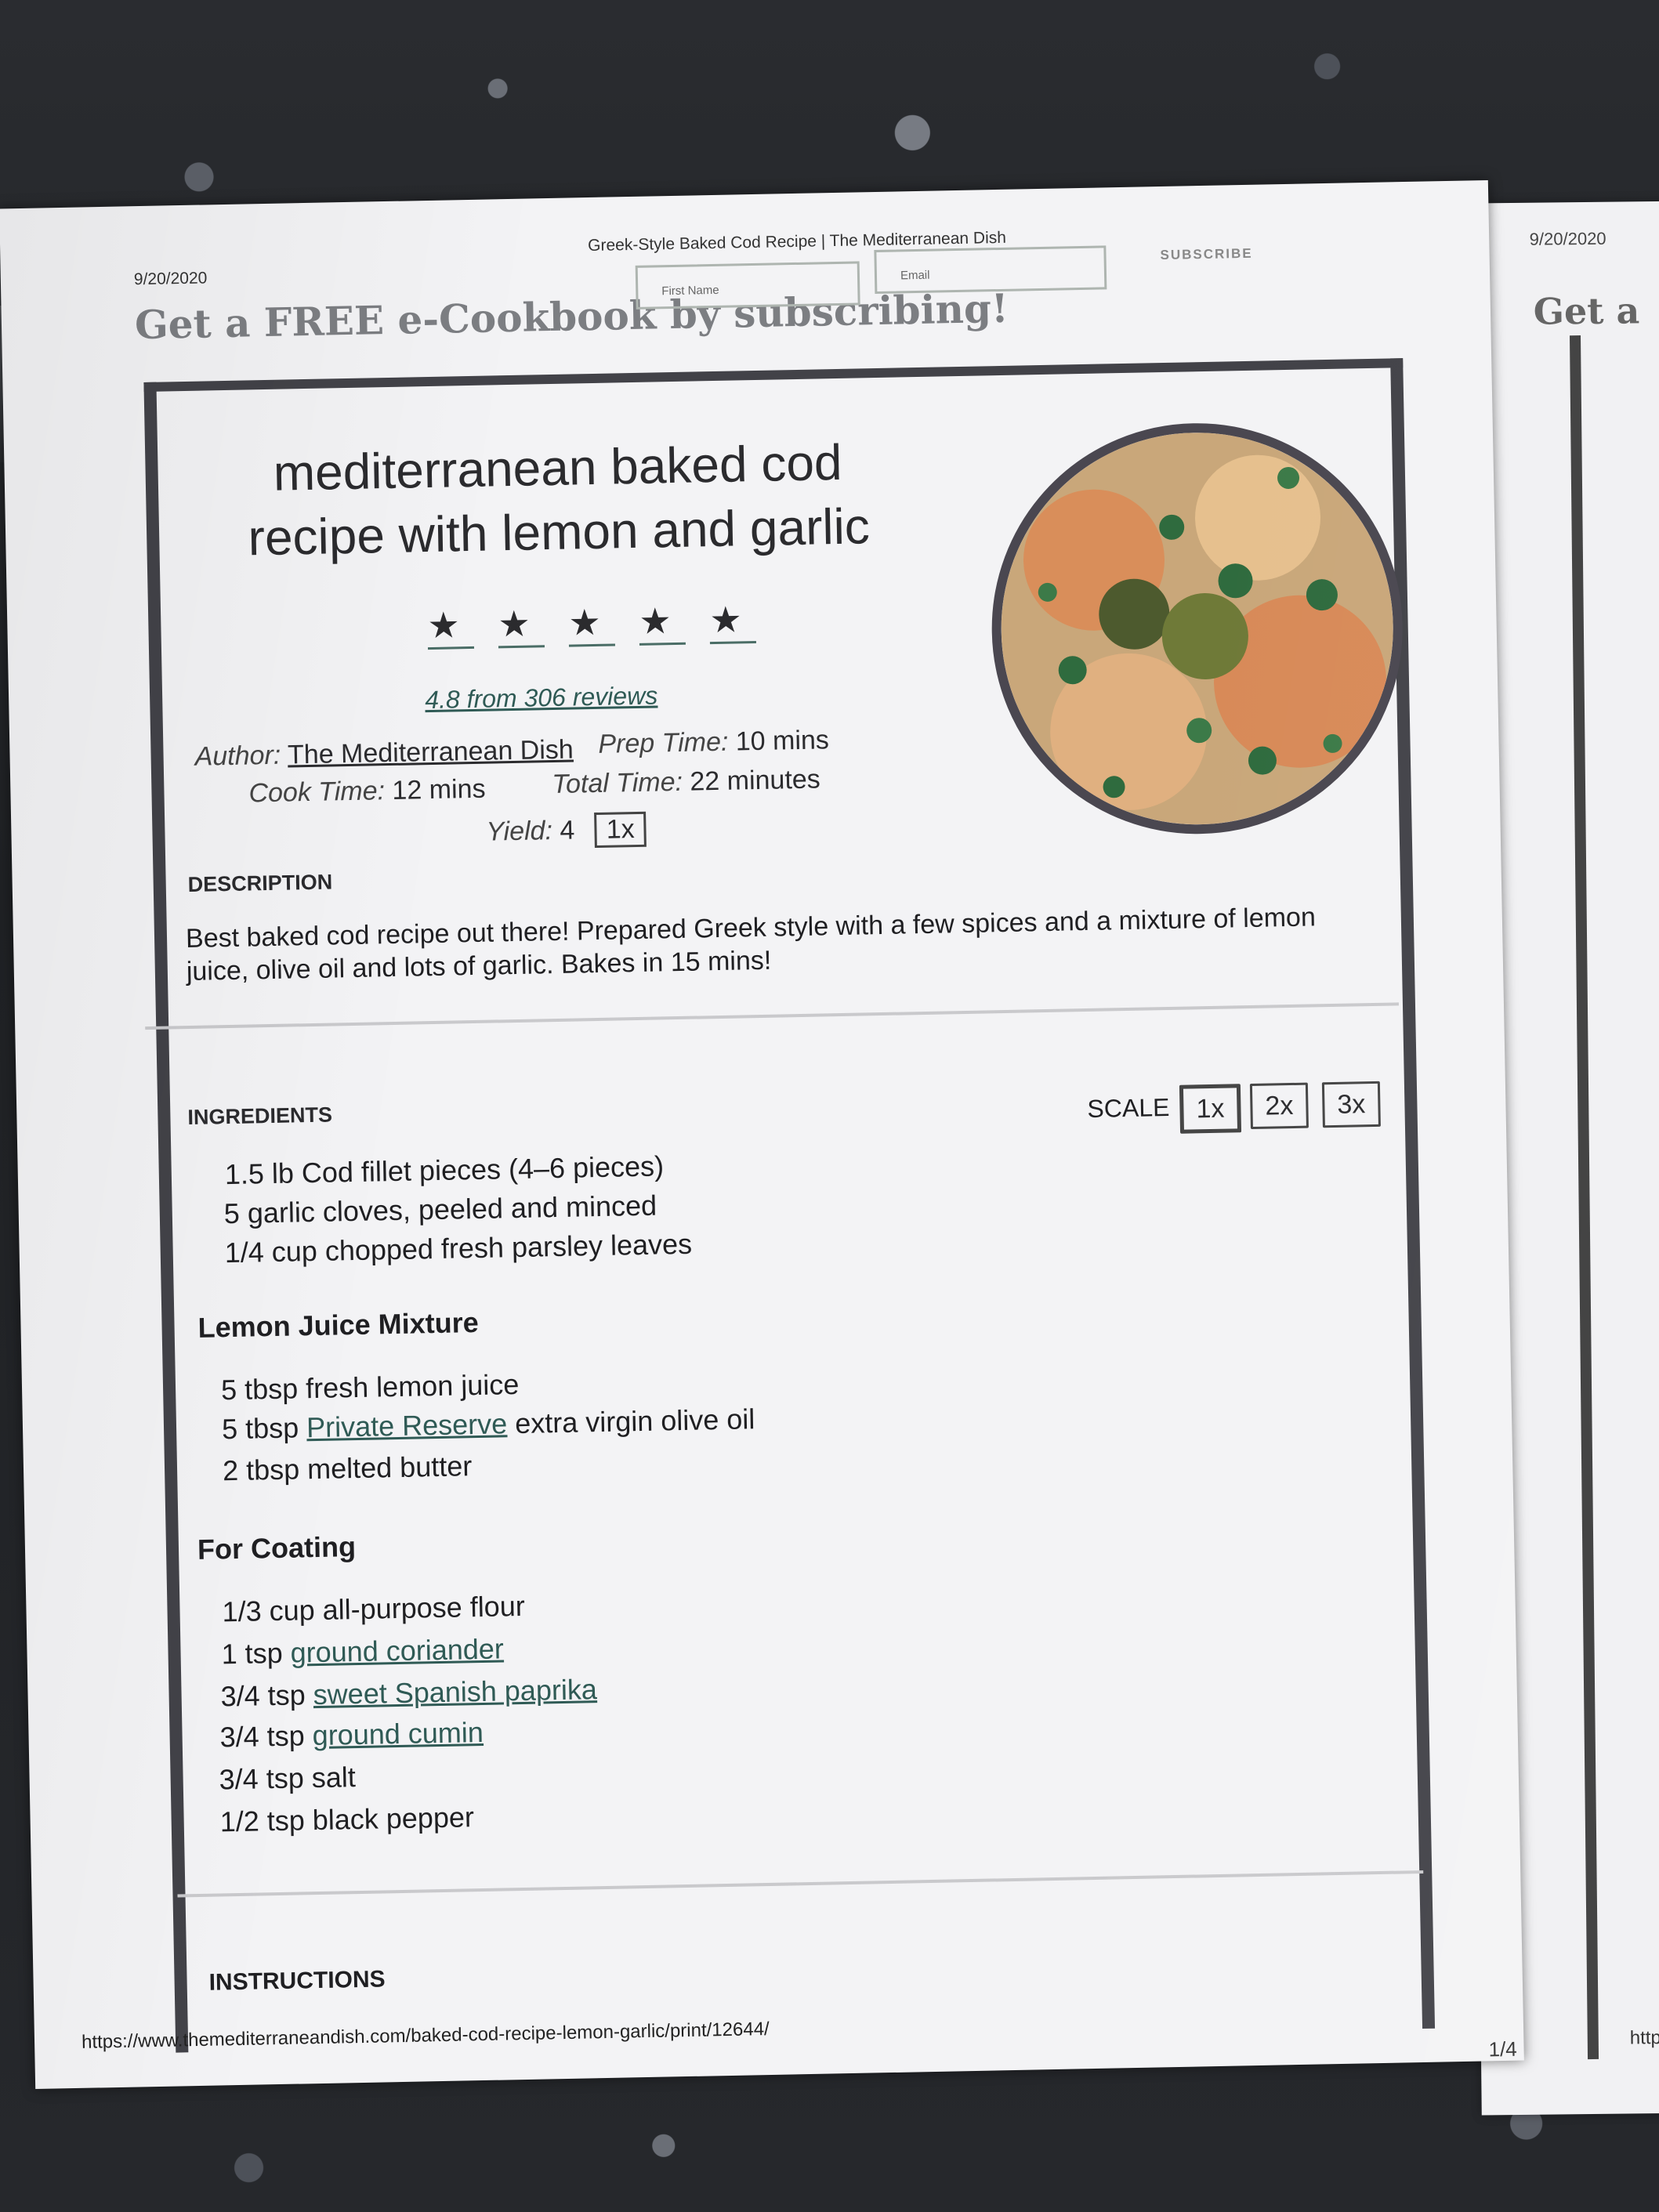 This screenshot has height=2212, width=1659. Describe the element at coordinates (347, 1468) in the screenshot. I see `ingredient-item: 2 tbsp melted butter` at that location.